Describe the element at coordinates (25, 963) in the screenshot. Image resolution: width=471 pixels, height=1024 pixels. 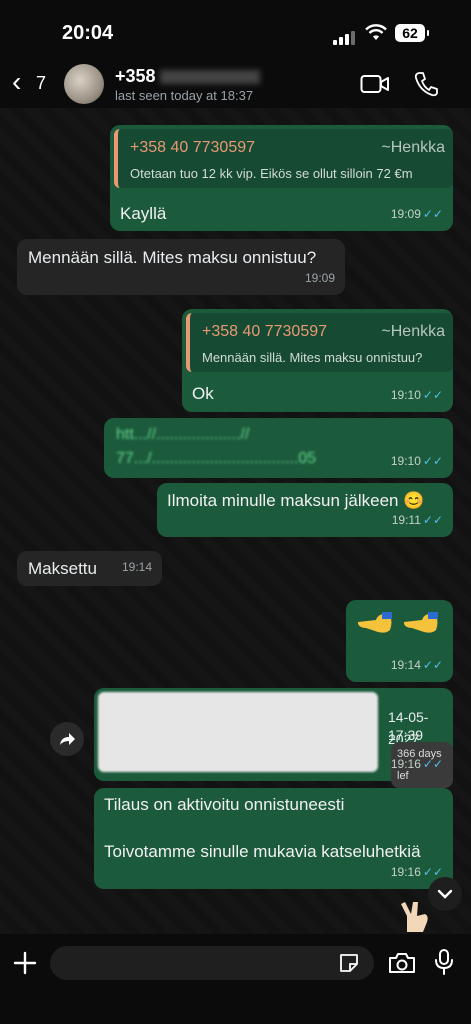
I see `plus-icon` at that location.